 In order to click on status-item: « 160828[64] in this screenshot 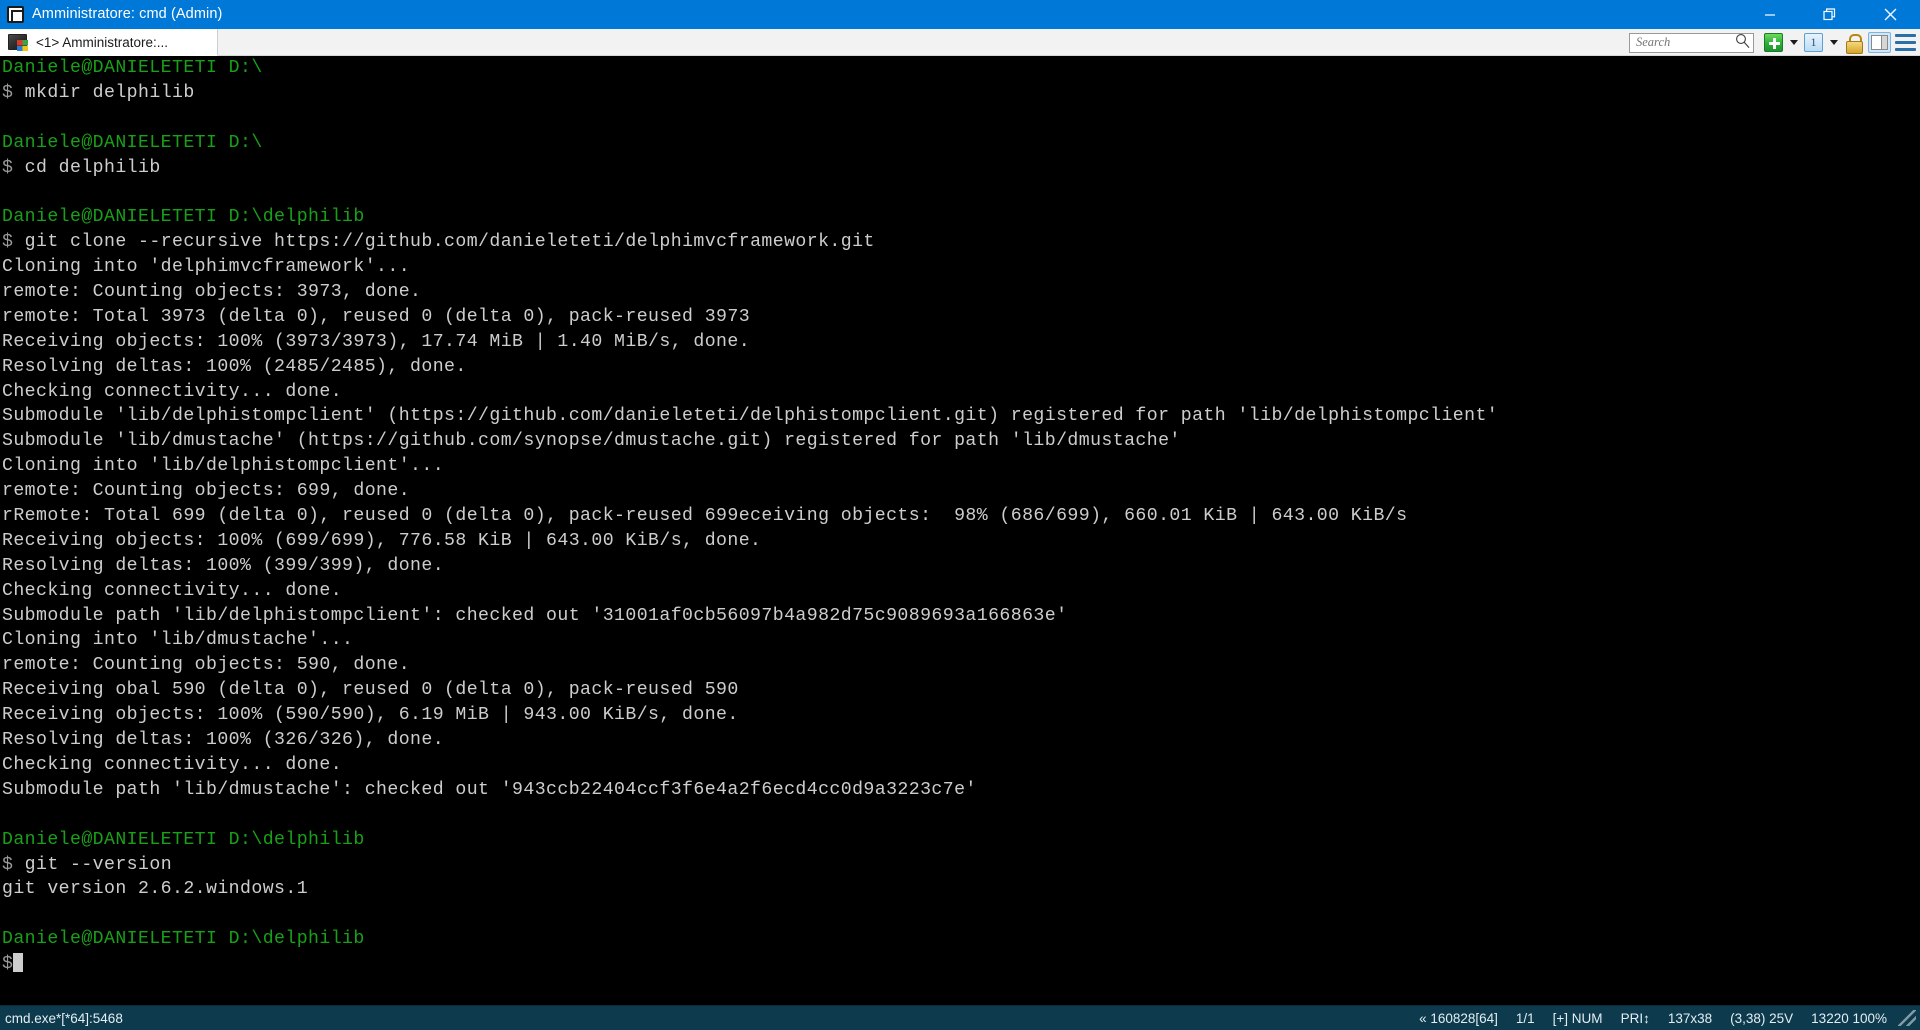, I will do `click(1458, 1018)`.